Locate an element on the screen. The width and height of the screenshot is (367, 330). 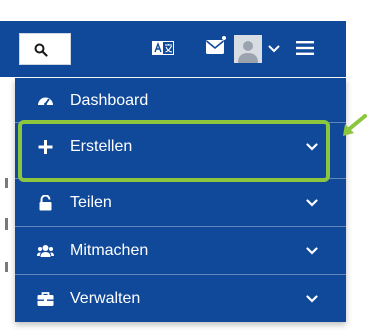
menu-item-label: Mitmachen is located at coordinates (109, 250).